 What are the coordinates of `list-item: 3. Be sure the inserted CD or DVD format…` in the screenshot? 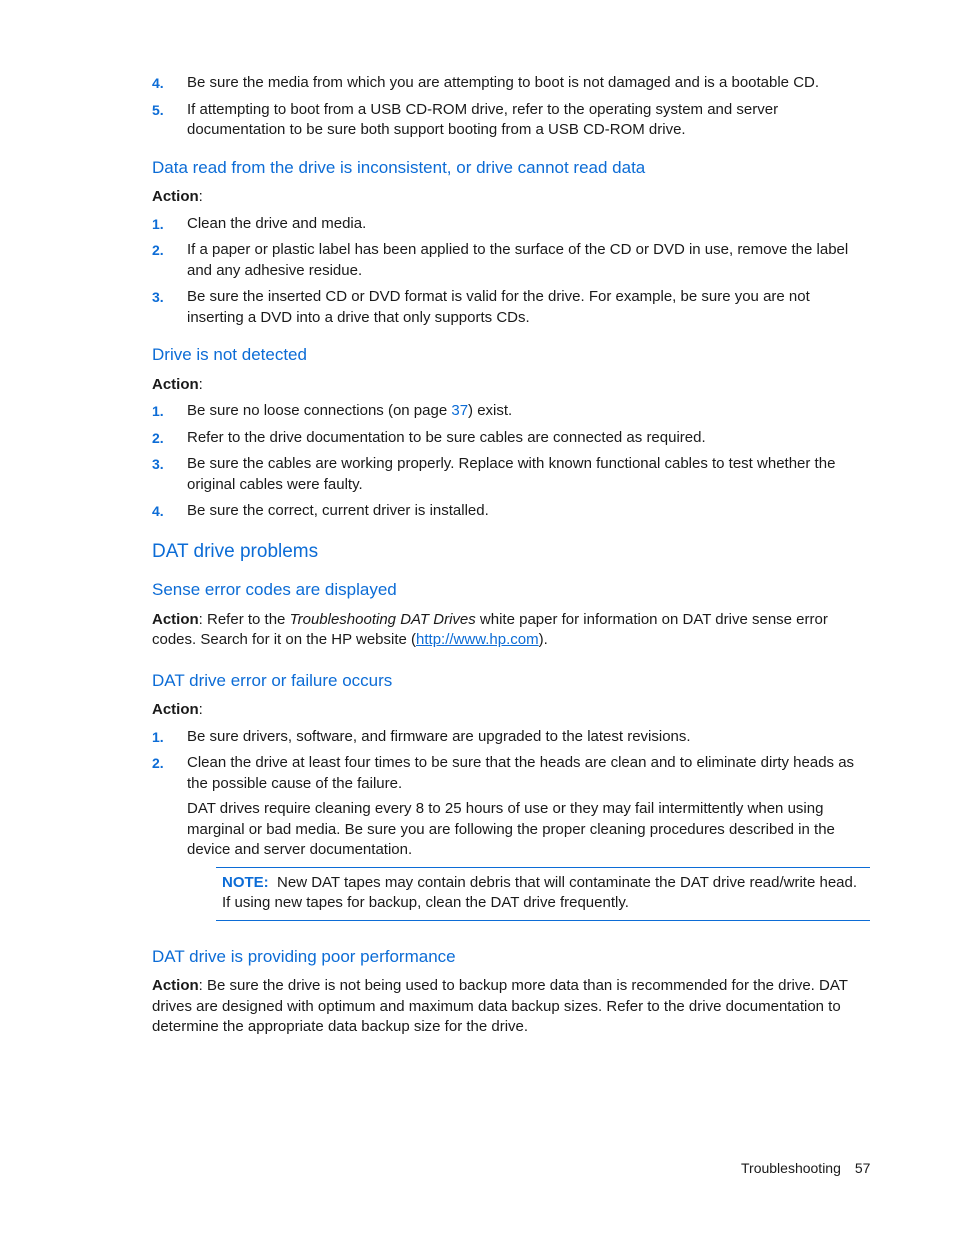 It's located at (511, 307).